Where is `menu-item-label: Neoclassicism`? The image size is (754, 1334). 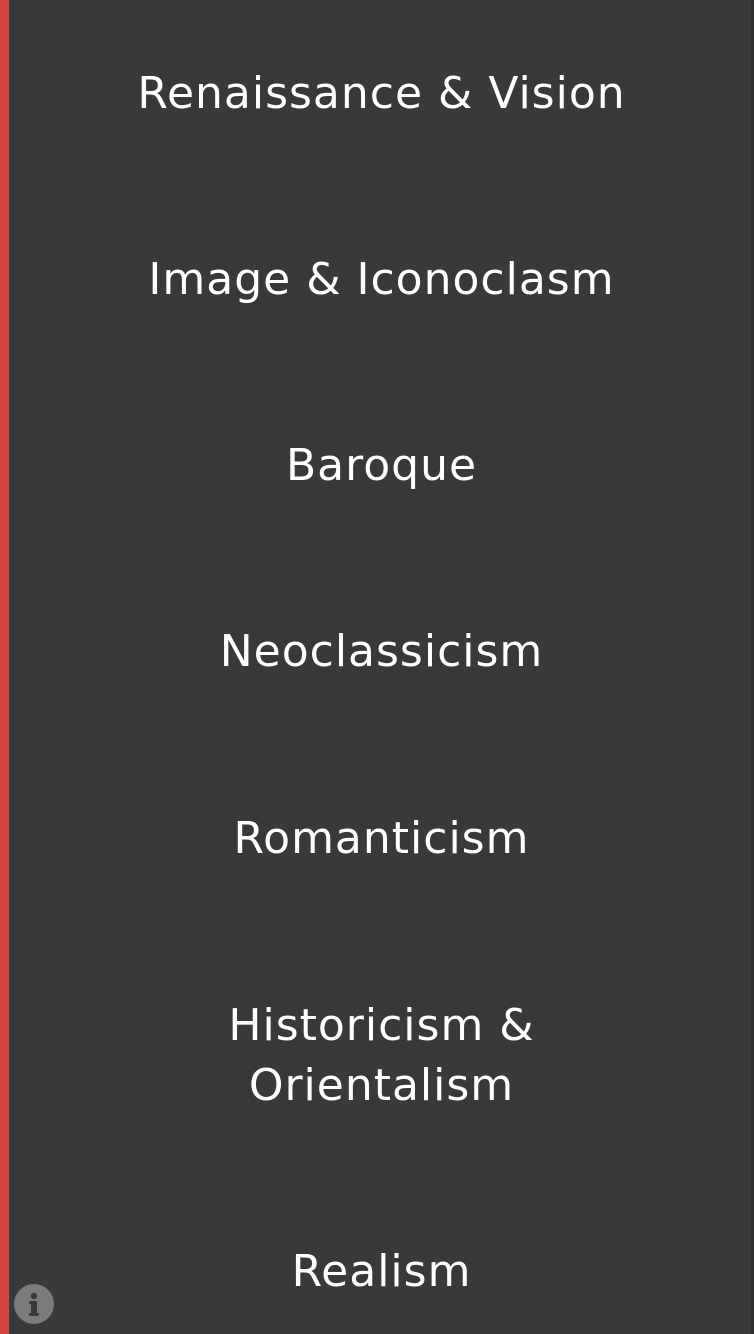 menu-item-label: Neoclassicism is located at coordinates (381, 651).